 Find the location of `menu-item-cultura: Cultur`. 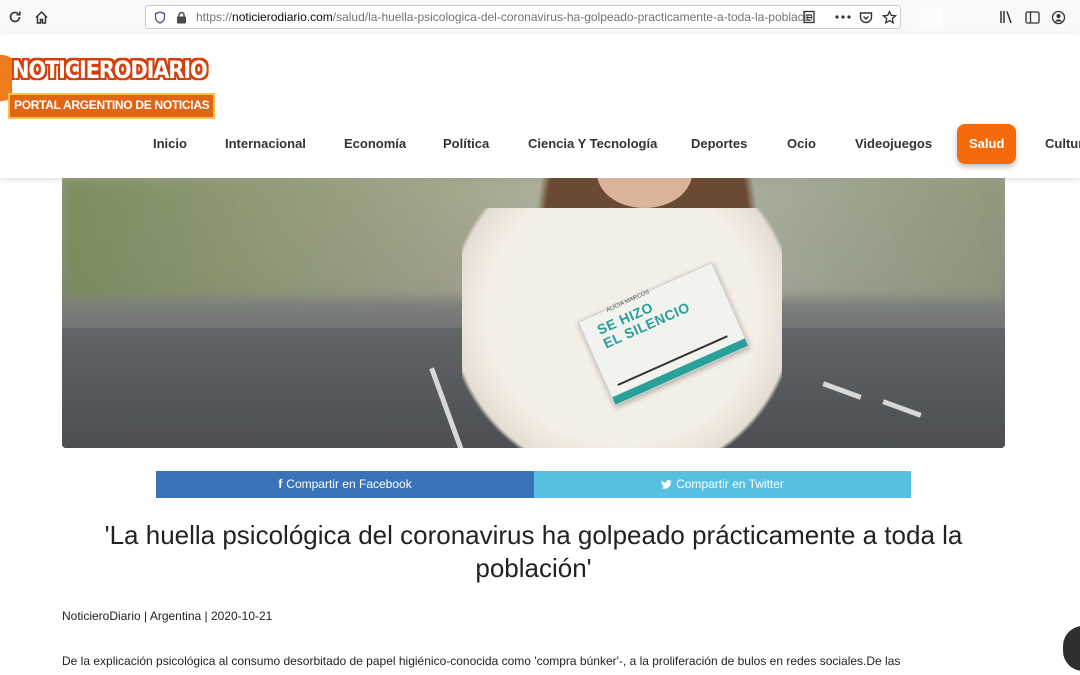

menu-item-cultura: Cultur is located at coordinates (1062, 144).